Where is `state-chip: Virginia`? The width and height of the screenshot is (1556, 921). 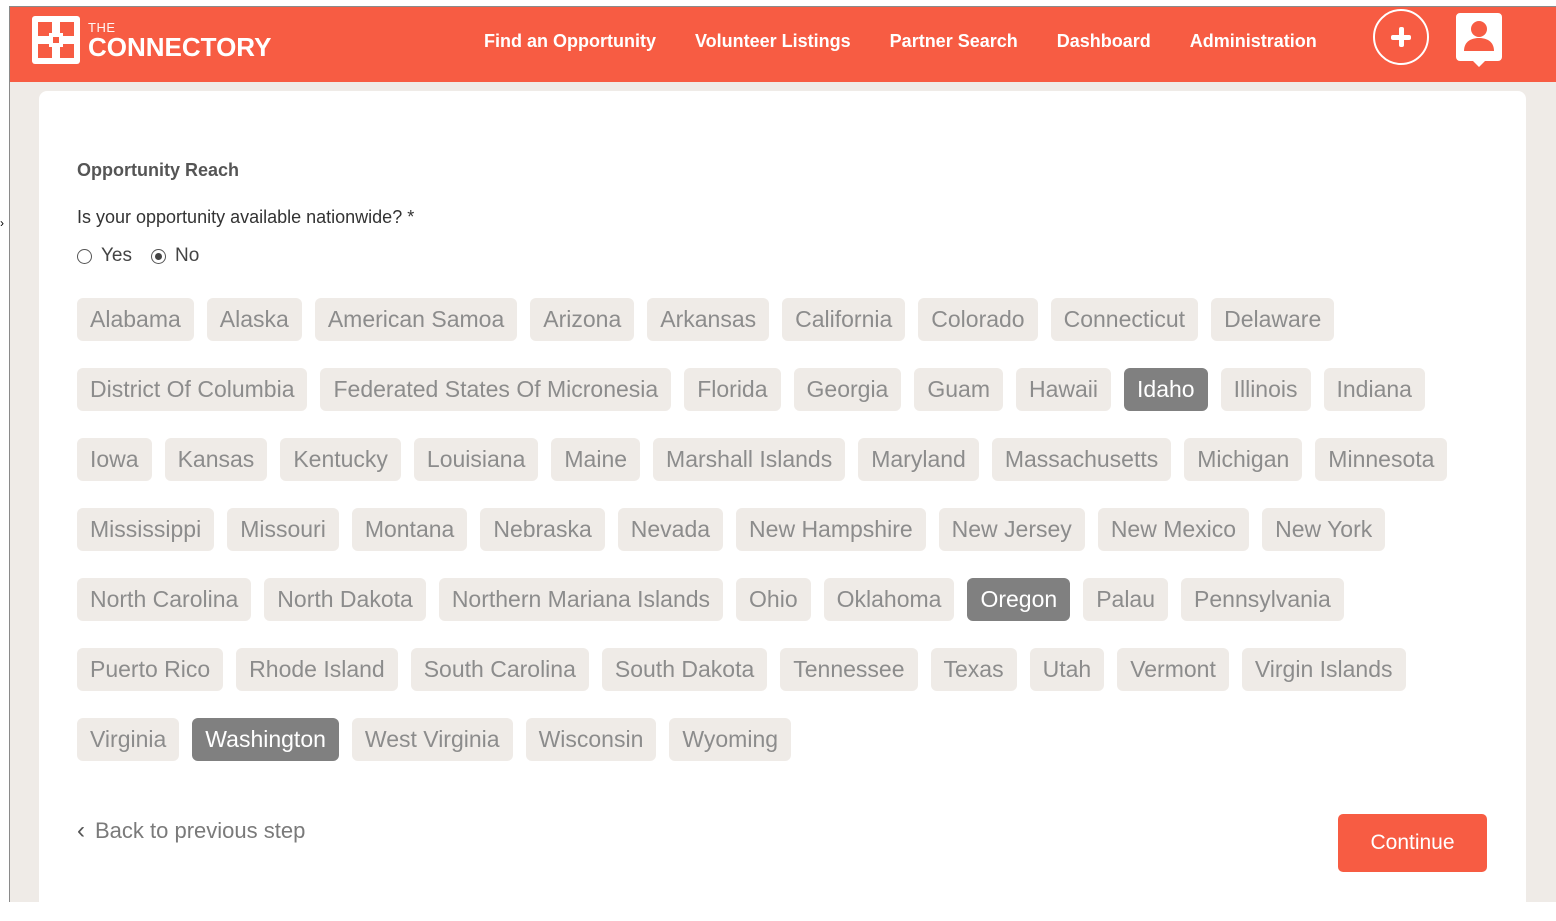 state-chip: Virginia is located at coordinates (128, 739).